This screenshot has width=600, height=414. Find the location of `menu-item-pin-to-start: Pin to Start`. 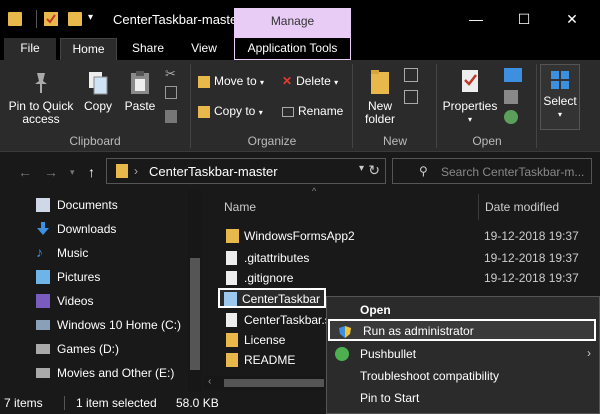

menu-item-pin-to-start: Pin to Start is located at coordinates (463, 398).